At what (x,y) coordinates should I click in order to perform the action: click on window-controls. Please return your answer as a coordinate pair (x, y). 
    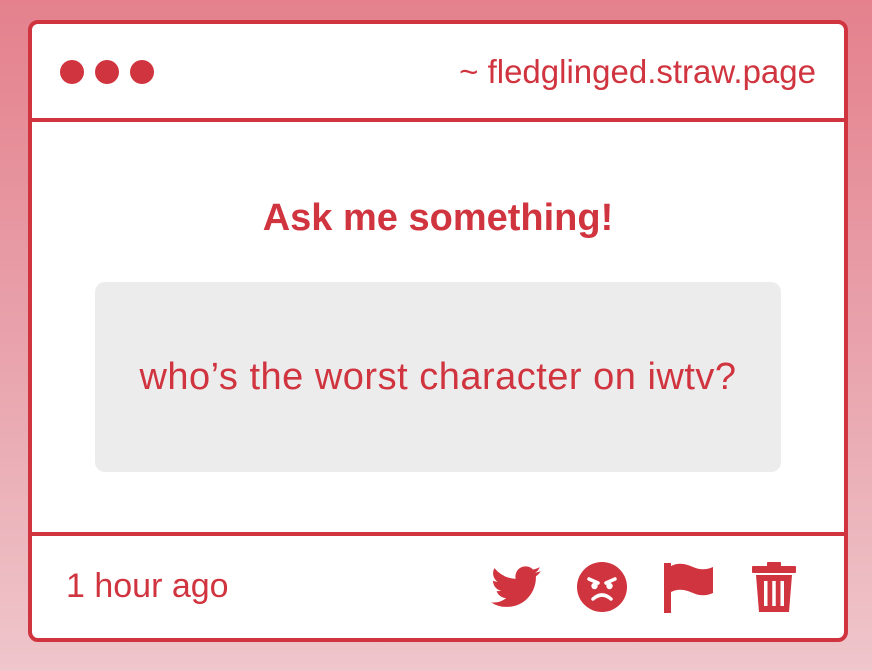
    Looking at the image, I should click on (107, 72).